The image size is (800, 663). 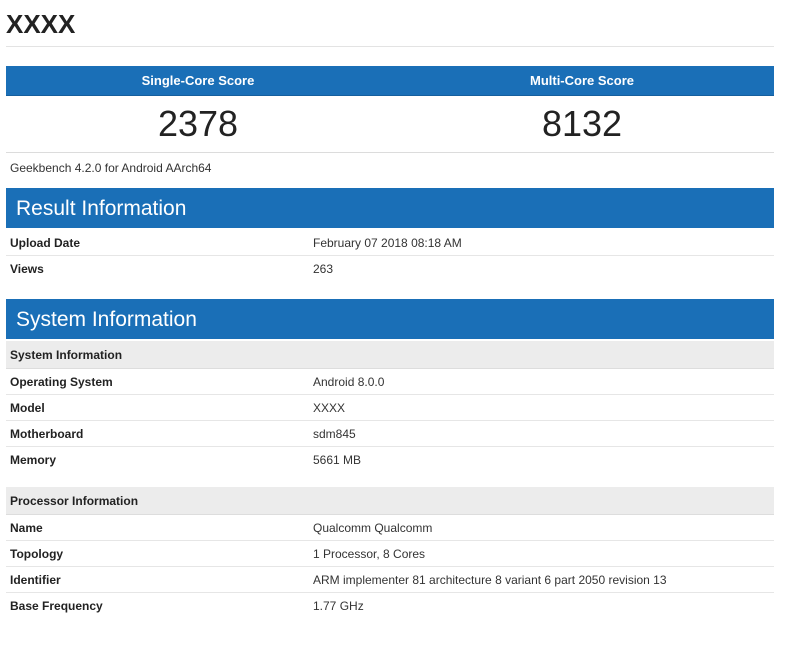 What do you see at coordinates (111, 168) in the screenshot?
I see `benchmark-version: Geekbench 4.2.0 for Android AArch64` at bounding box center [111, 168].